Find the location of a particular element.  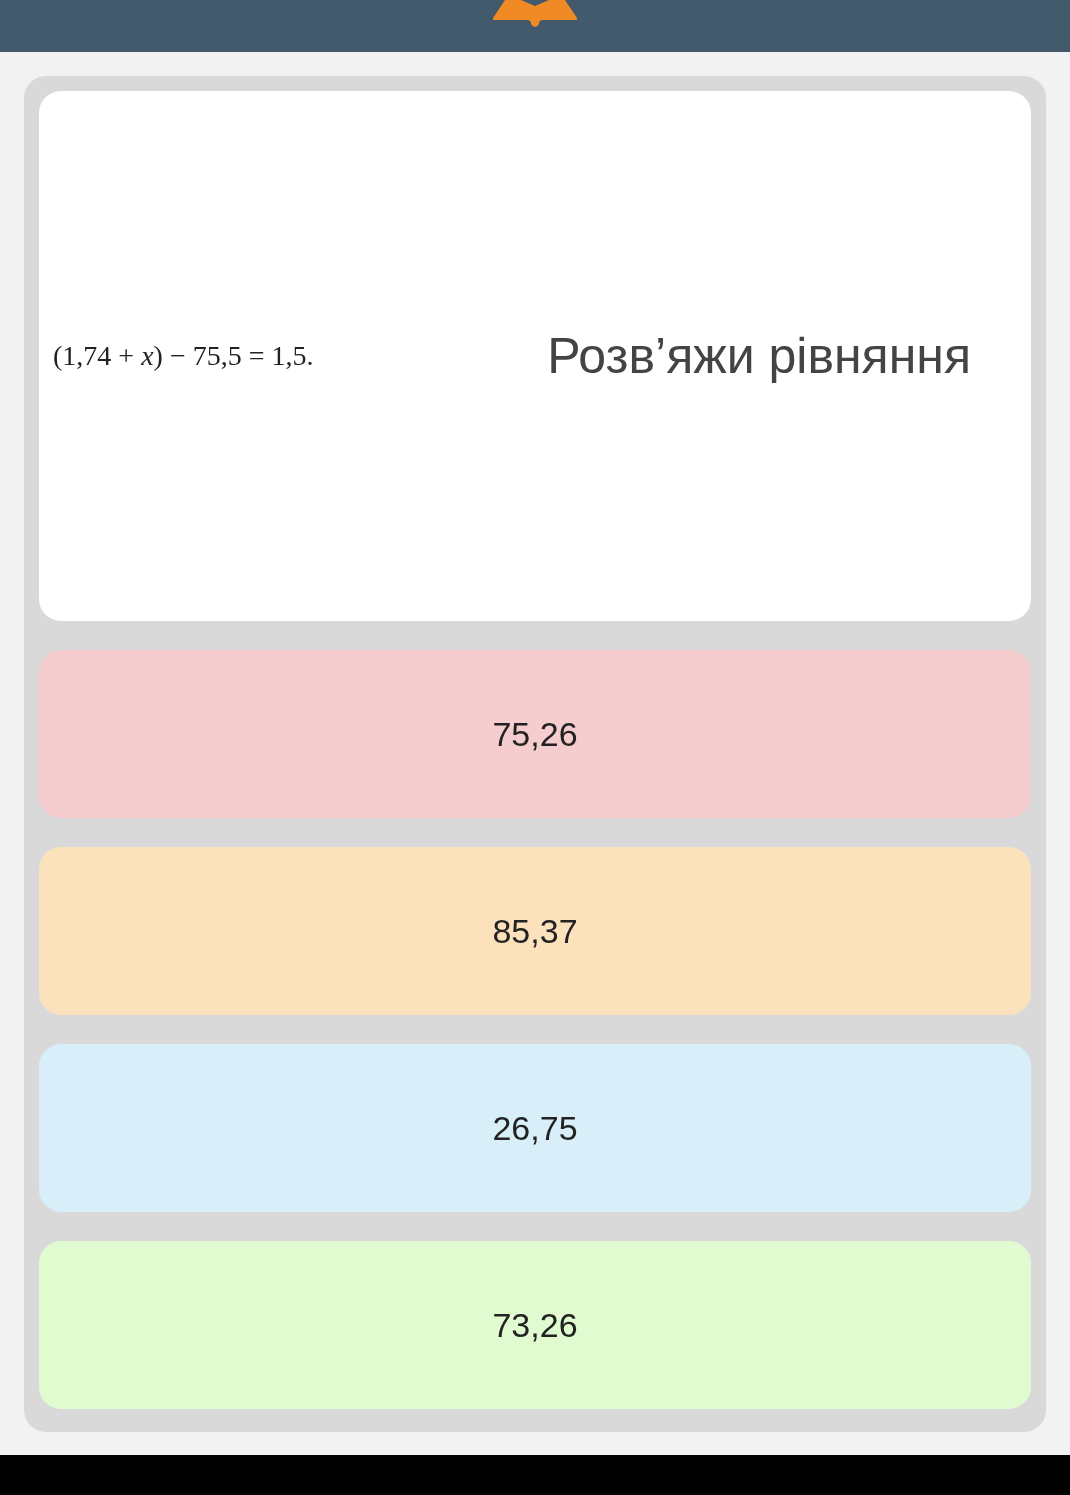

answer-option: 75,26 is located at coordinates (535, 734).